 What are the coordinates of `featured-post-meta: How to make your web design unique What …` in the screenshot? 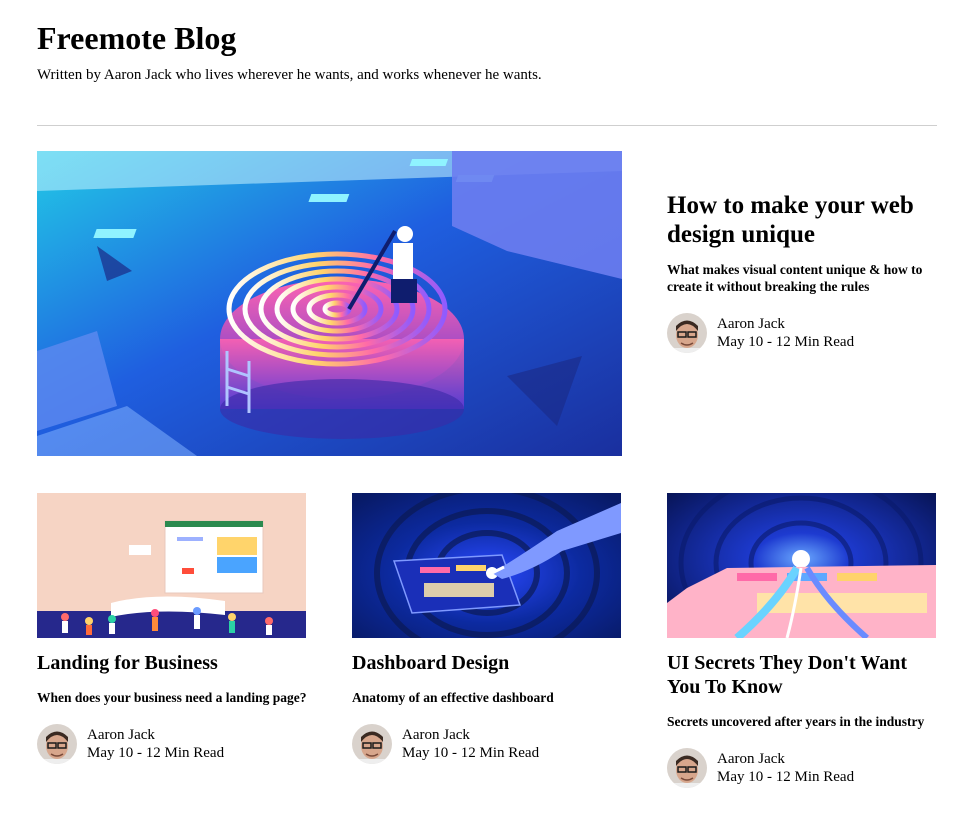 It's located at (802, 272).